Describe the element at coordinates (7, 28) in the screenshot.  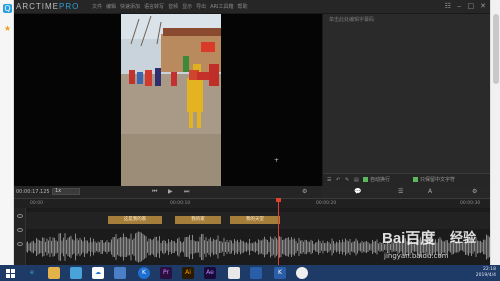
I see `star-icon: ★` at that location.